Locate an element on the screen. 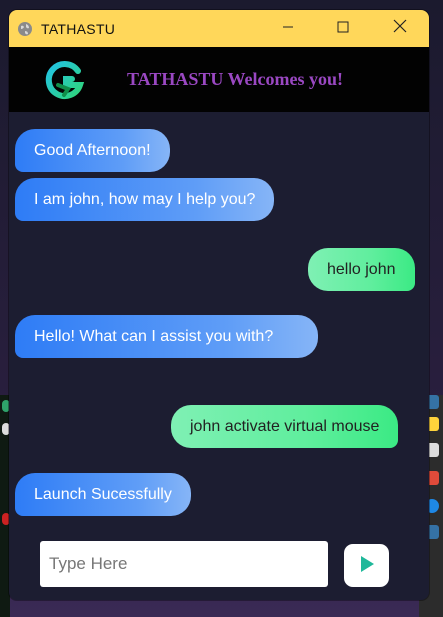 This screenshot has width=443, height=617. g-logo-icon is located at coordinates (64, 81).